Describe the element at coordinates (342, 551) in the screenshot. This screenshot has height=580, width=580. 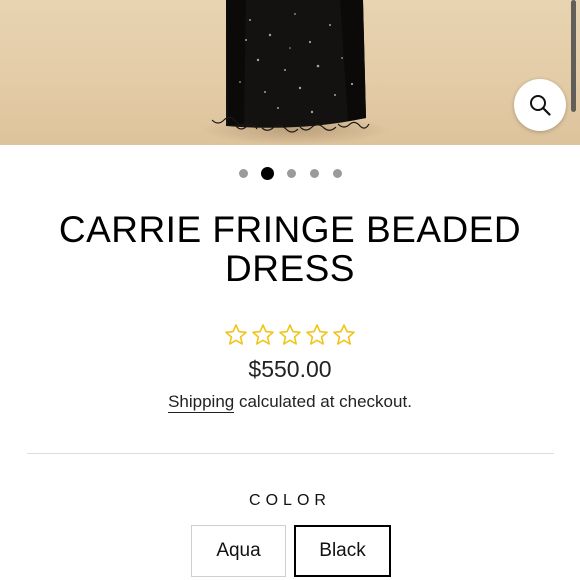
I see `color-option-black: Black` at that location.